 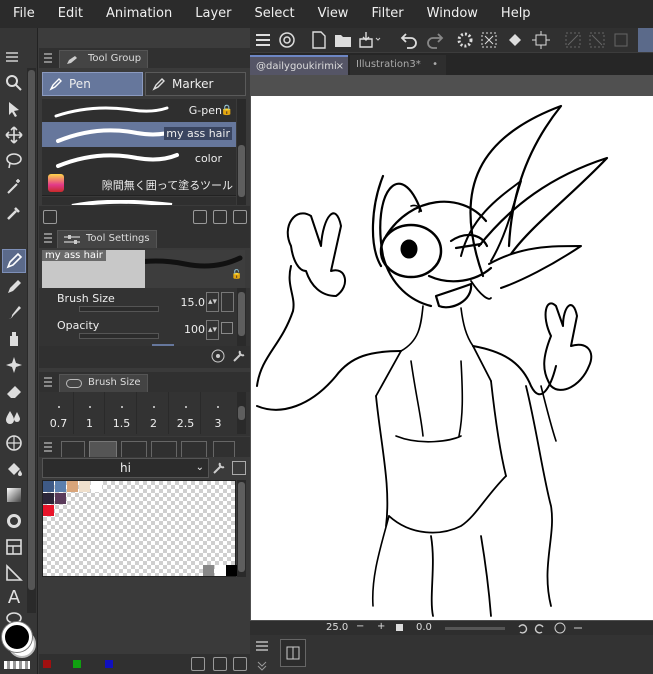 I want to click on fill-tool-icon, so click(x=14, y=469).